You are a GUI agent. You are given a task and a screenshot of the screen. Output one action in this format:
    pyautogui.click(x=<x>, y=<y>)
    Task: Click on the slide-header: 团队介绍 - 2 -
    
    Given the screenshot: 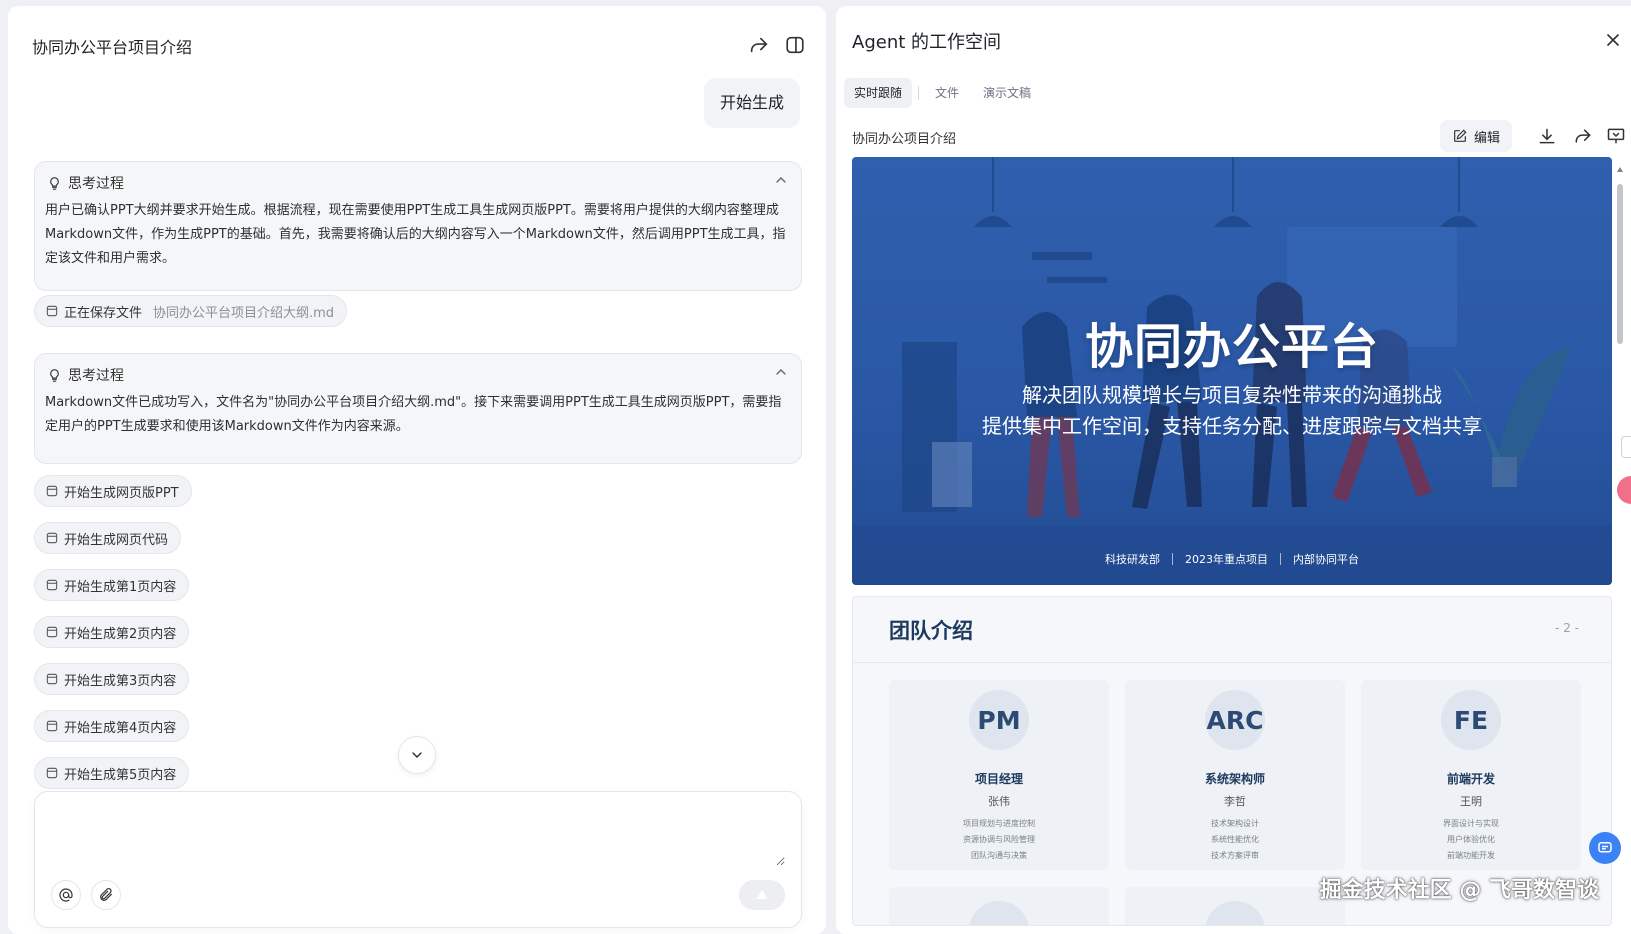 What is the action you would take?
    pyautogui.click(x=1232, y=630)
    